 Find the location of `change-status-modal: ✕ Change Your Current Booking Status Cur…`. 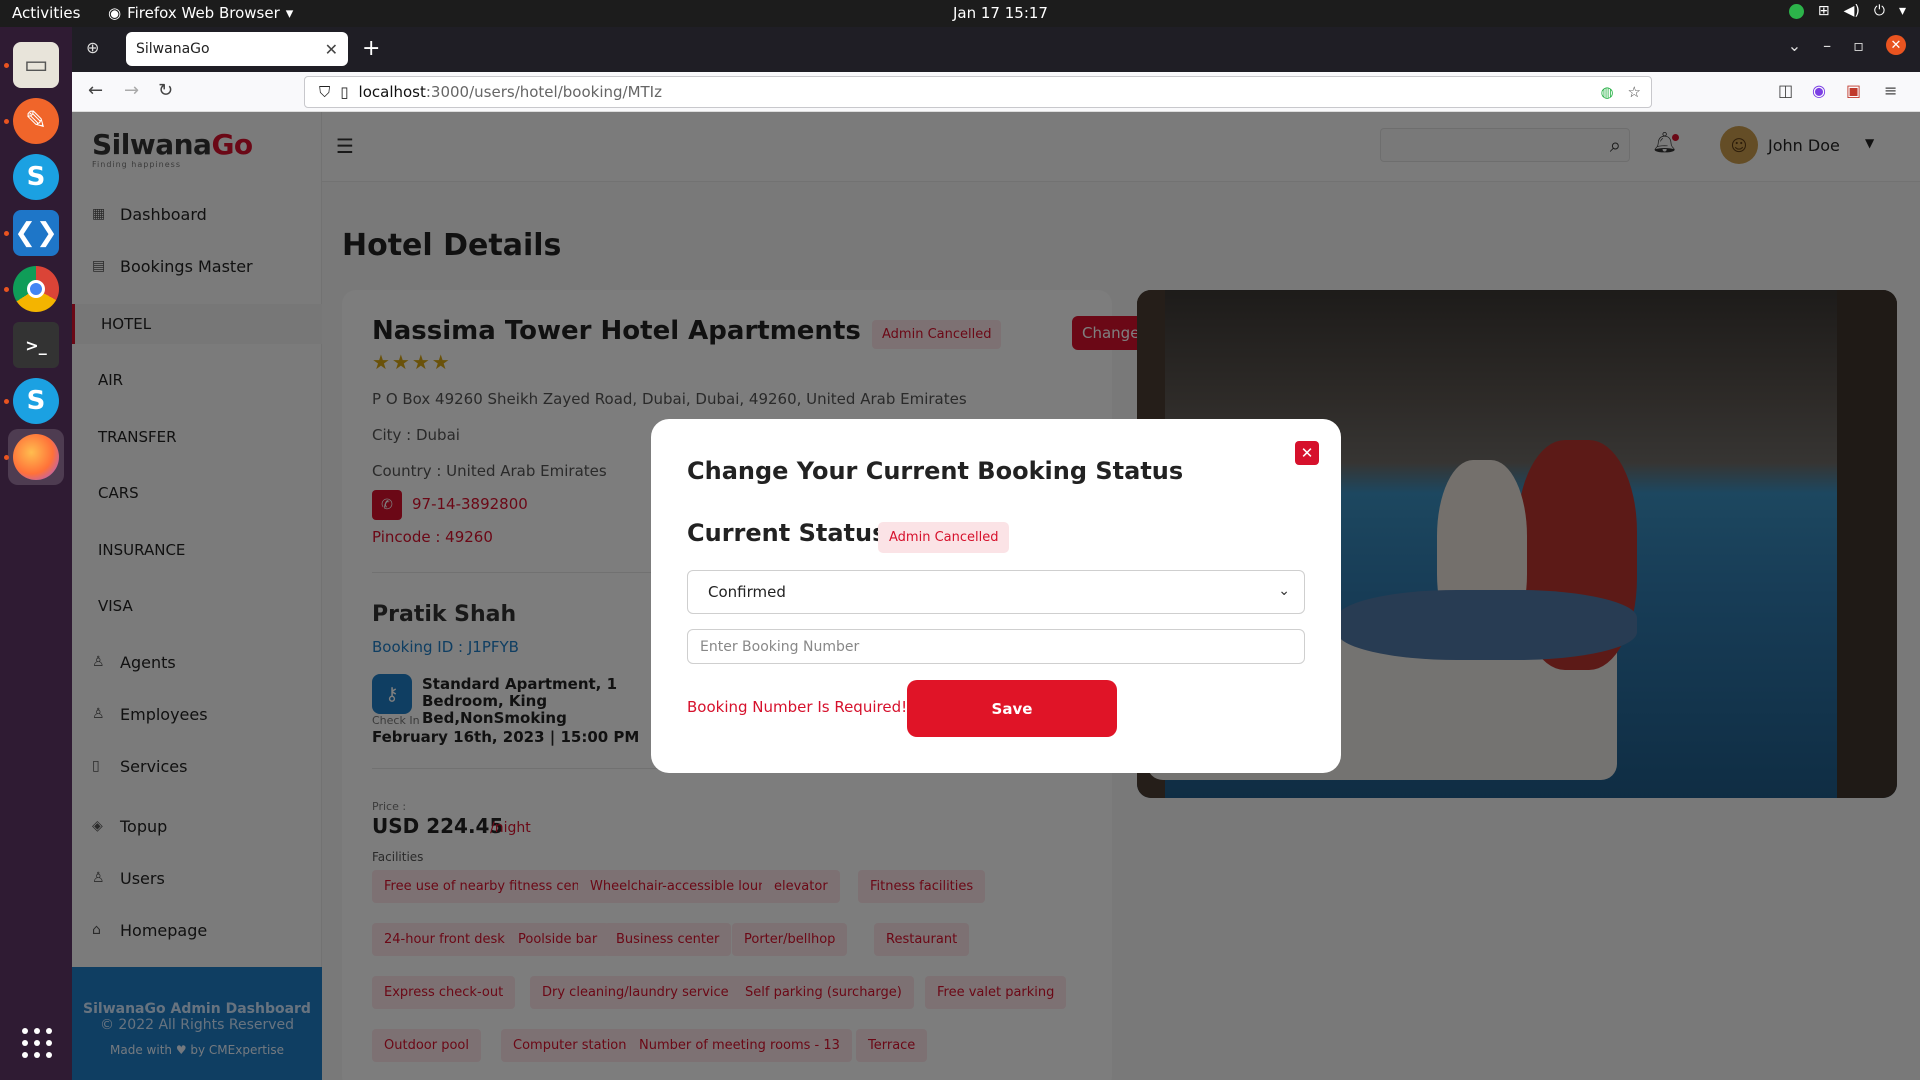

change-status-modal: ✕ Change Your Current Booking Status Cur… is located at coordinates (996, 596).